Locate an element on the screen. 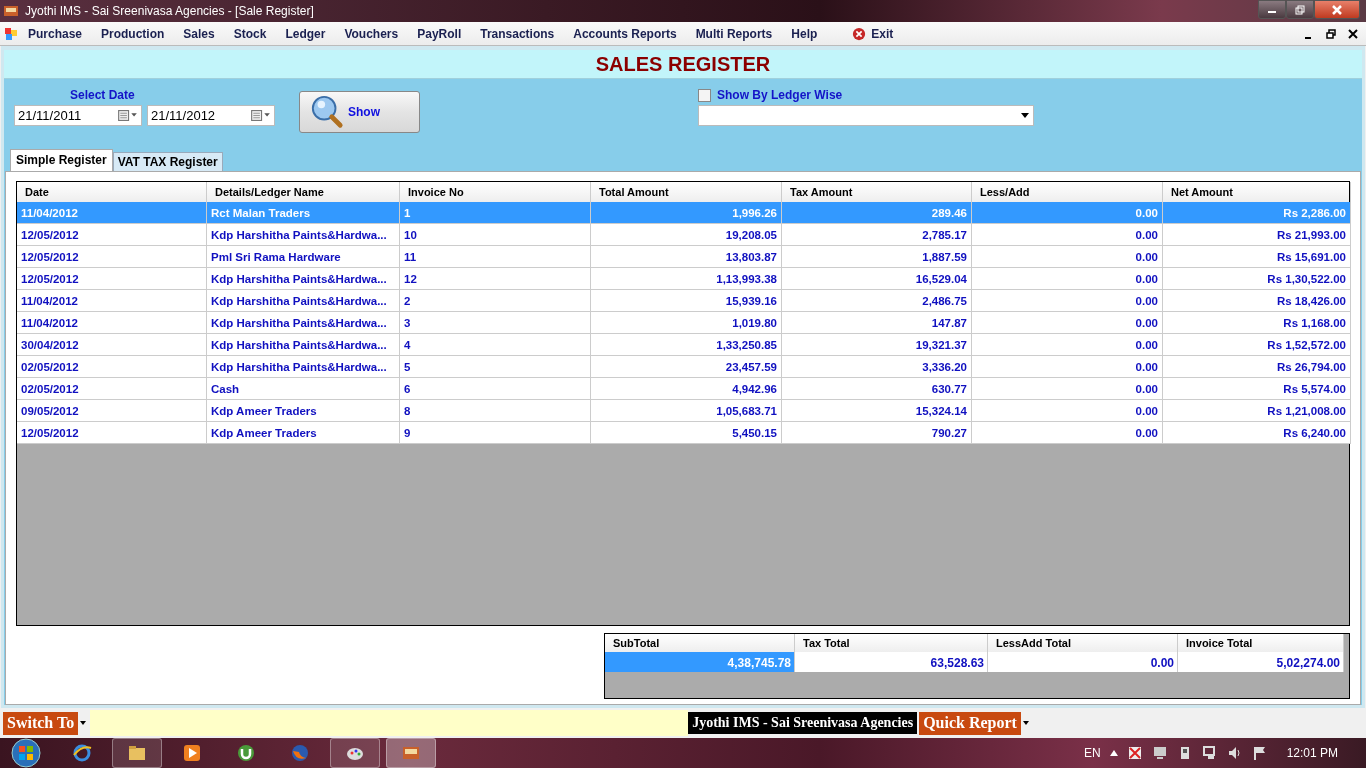 The height and width of the screenshot is (768, 1366). language-indicator: EN is located at coordinates (1092, 753).